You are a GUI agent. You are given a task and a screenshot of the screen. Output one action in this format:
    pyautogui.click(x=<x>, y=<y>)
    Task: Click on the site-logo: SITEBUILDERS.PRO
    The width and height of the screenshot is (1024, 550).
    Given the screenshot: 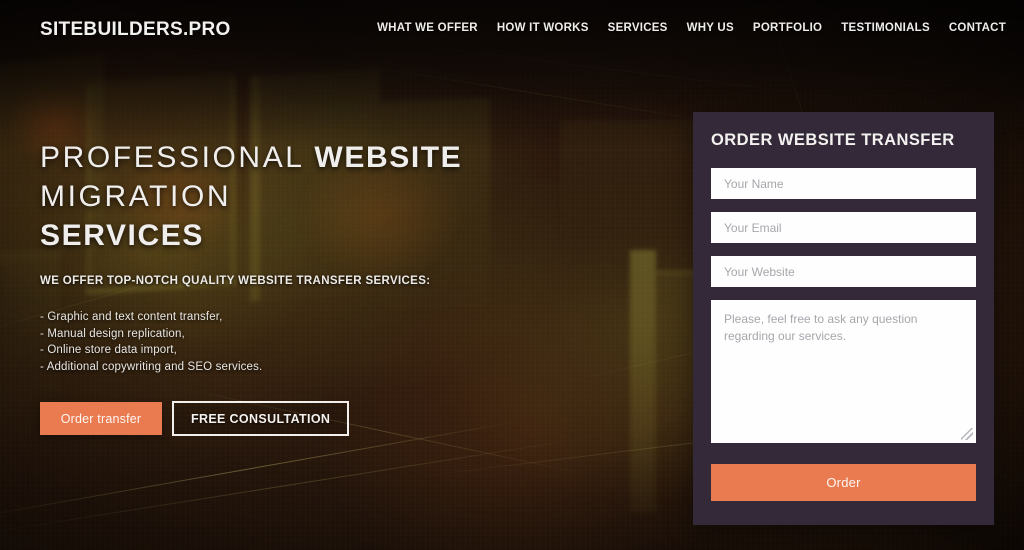 What is the action you would take?
    pyautogui.click(x=135, y=30)
    